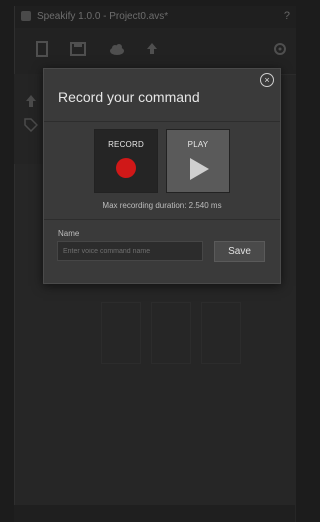 The width and height of the screenshot is (320, 522). What do you see at coordinates (126, 144) in the screenshot?
I see `record-label: RECORD` at bounding box center [126, 144].